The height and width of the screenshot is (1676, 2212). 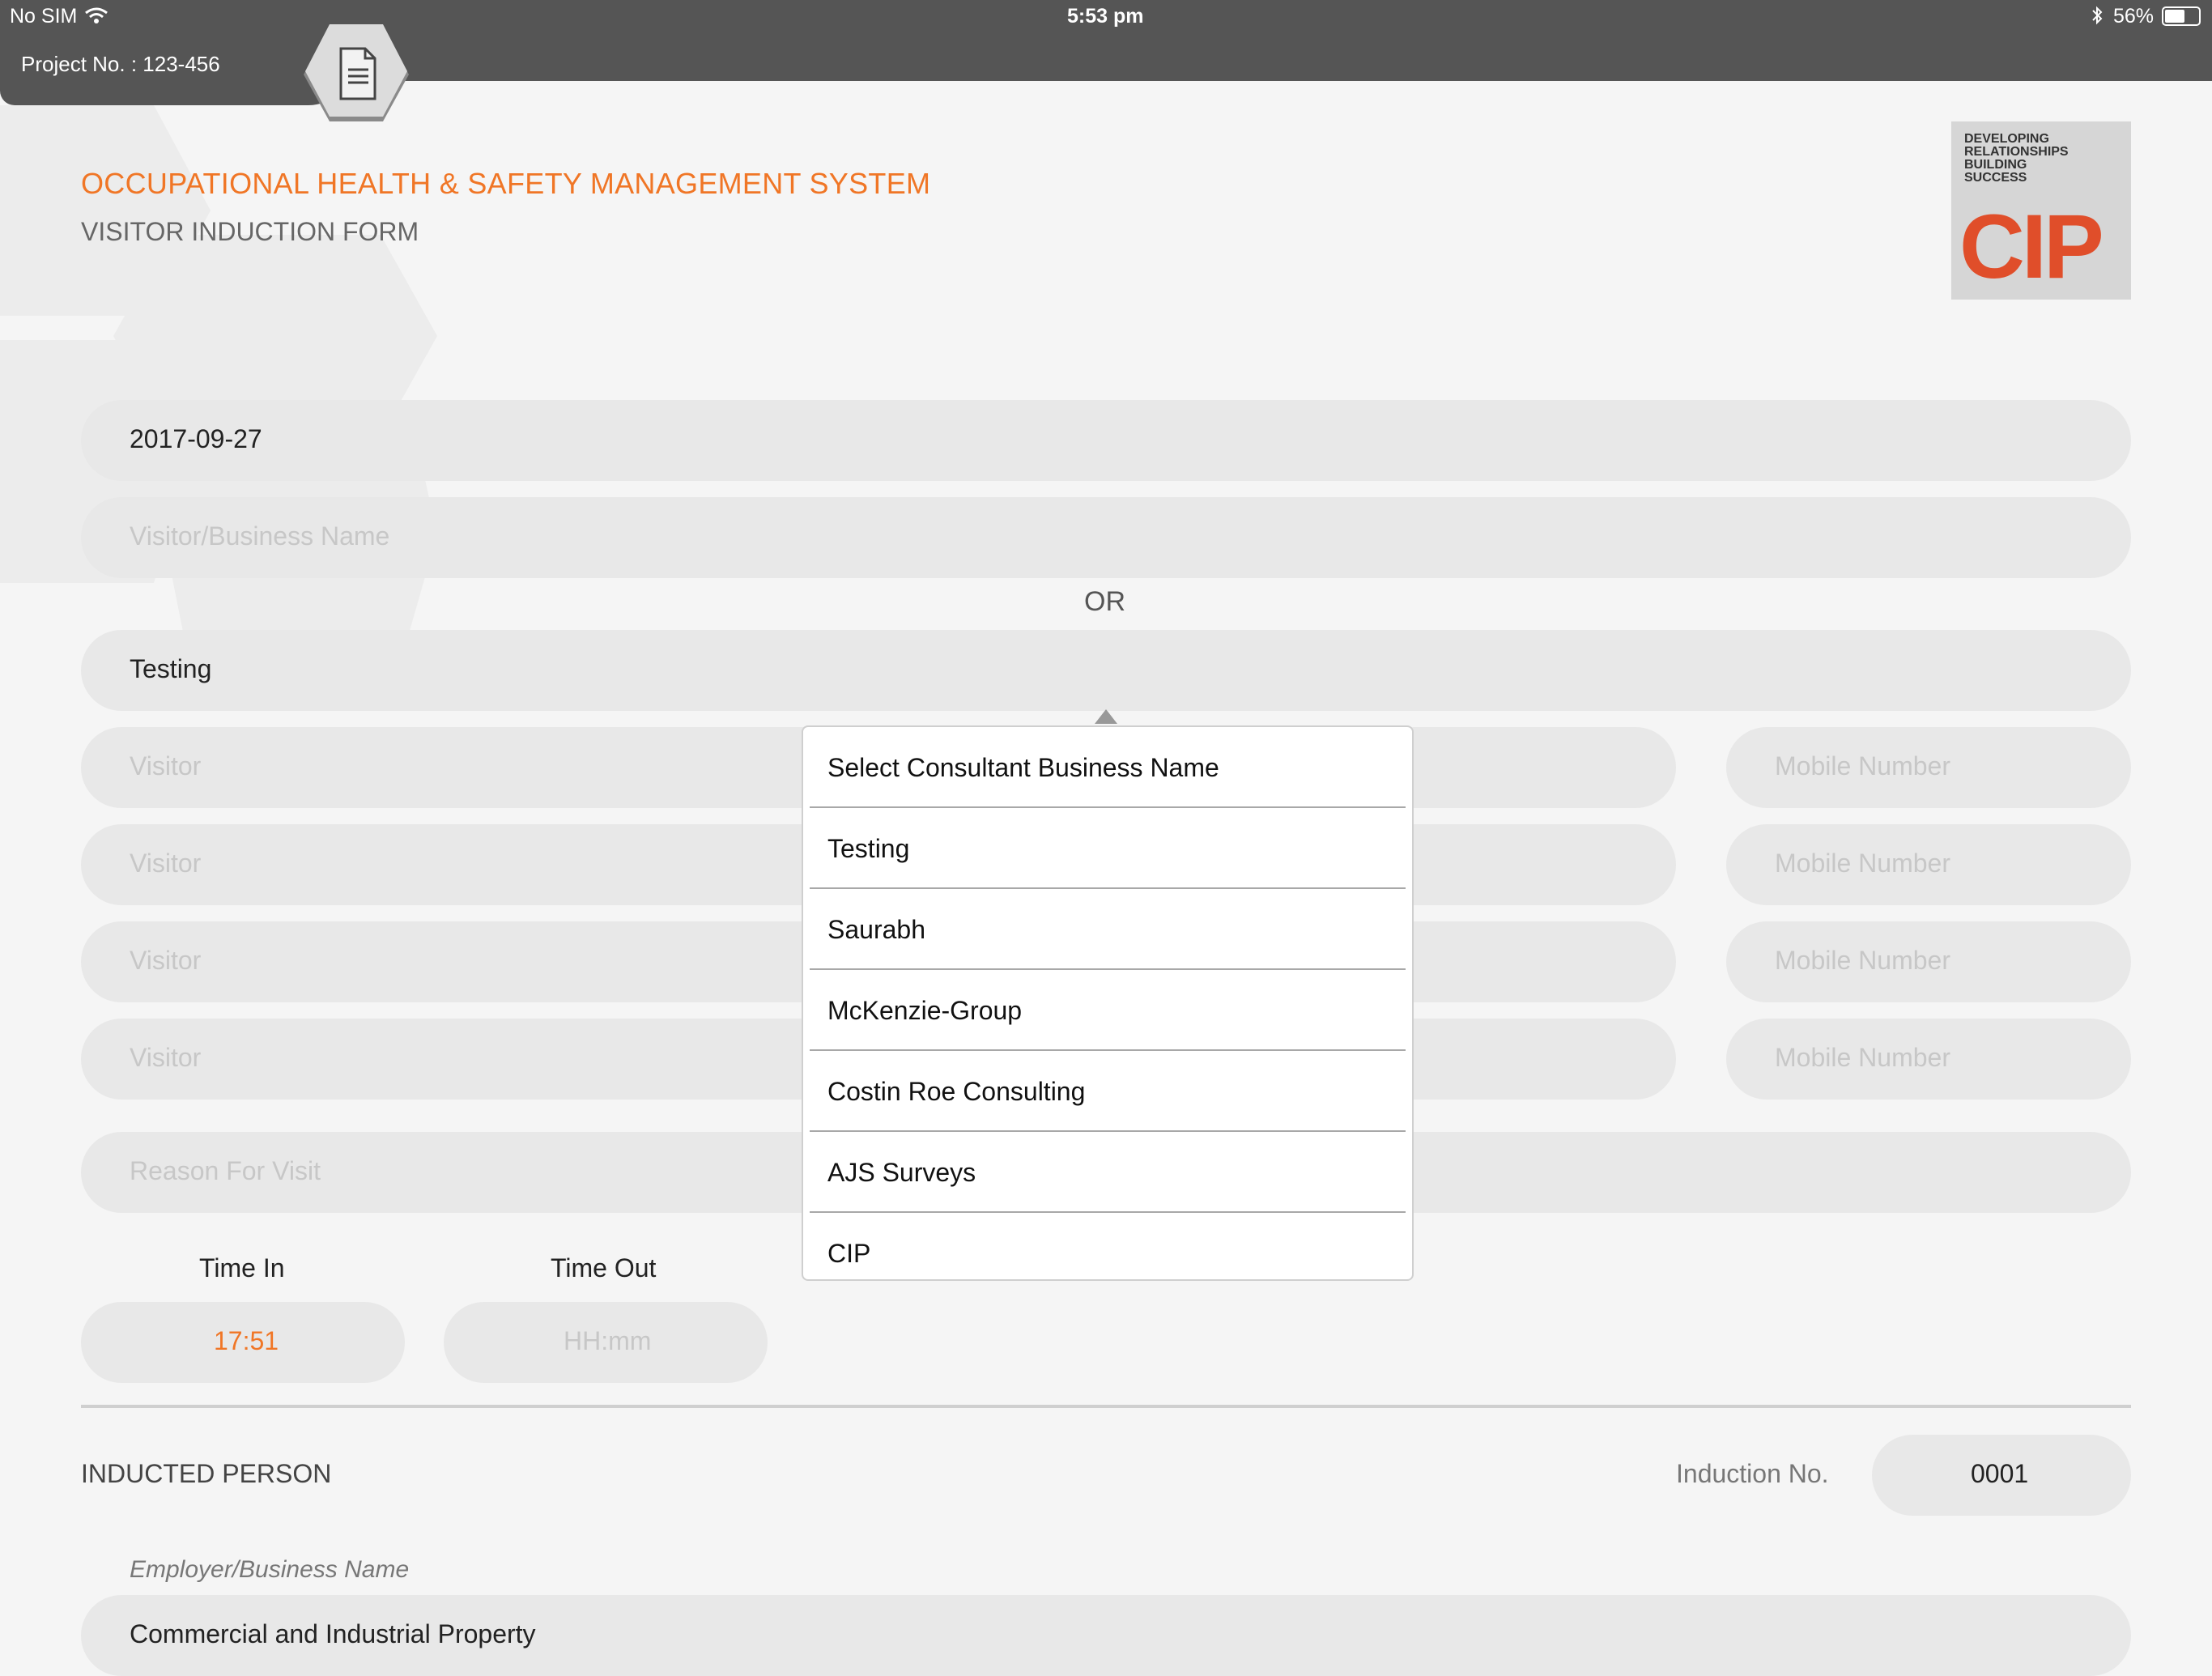 I want to click on logo-brand: CIP, so click(x=2031, y=246).